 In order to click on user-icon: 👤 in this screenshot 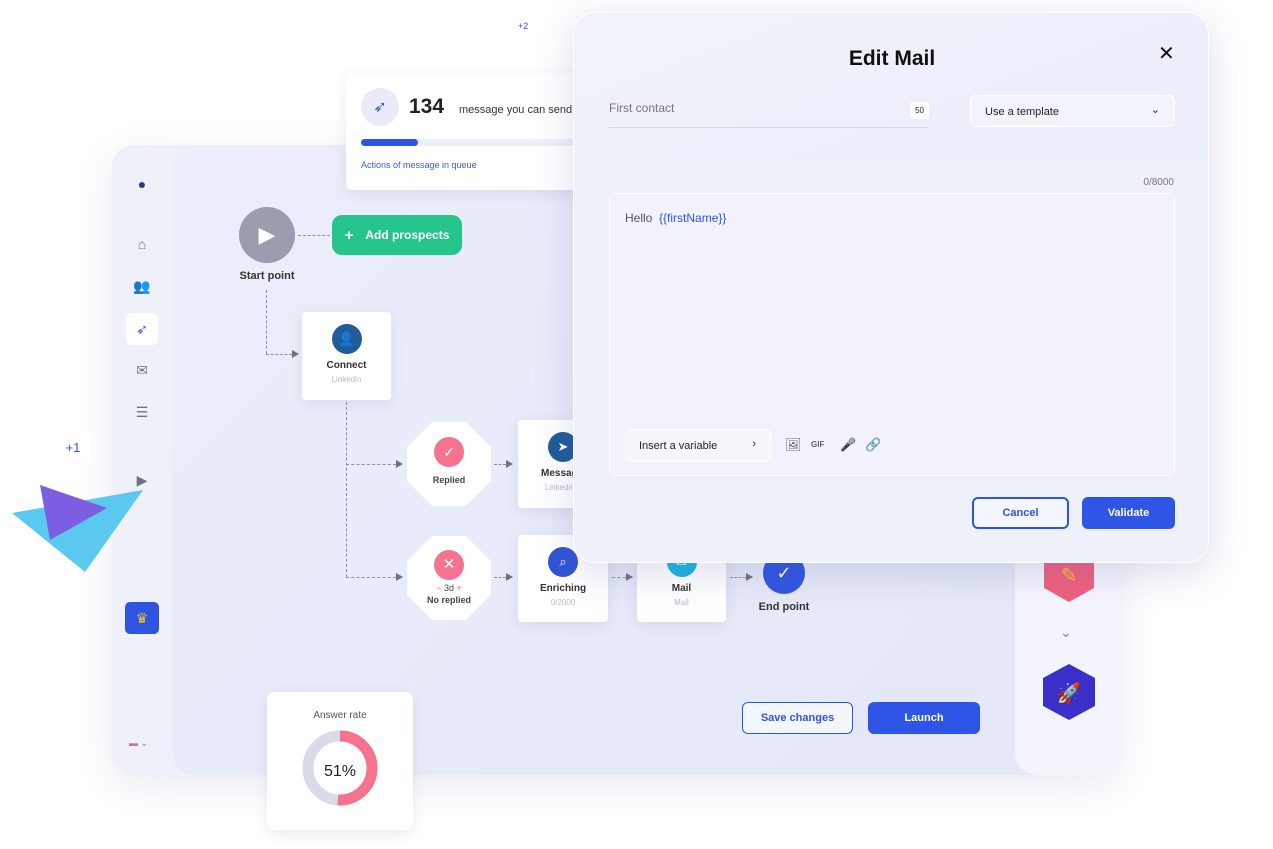, I will do `click(346, 339)`.